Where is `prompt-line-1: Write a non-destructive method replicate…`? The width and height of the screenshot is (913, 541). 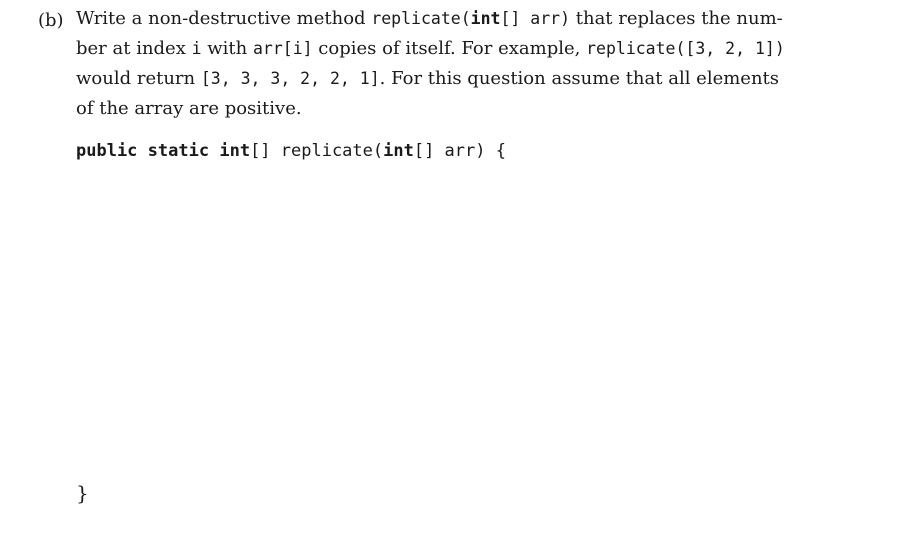 prompt-line-1: Write a non-destructive method replicate… is located at coordinates (429, 19).